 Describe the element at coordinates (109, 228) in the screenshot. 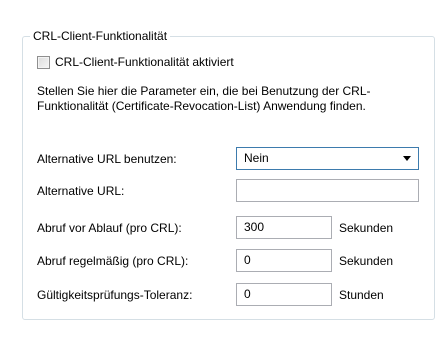

I see `fetch-before-expiry-label: Abruf vor Ablauf (pro CRL):` at that location.